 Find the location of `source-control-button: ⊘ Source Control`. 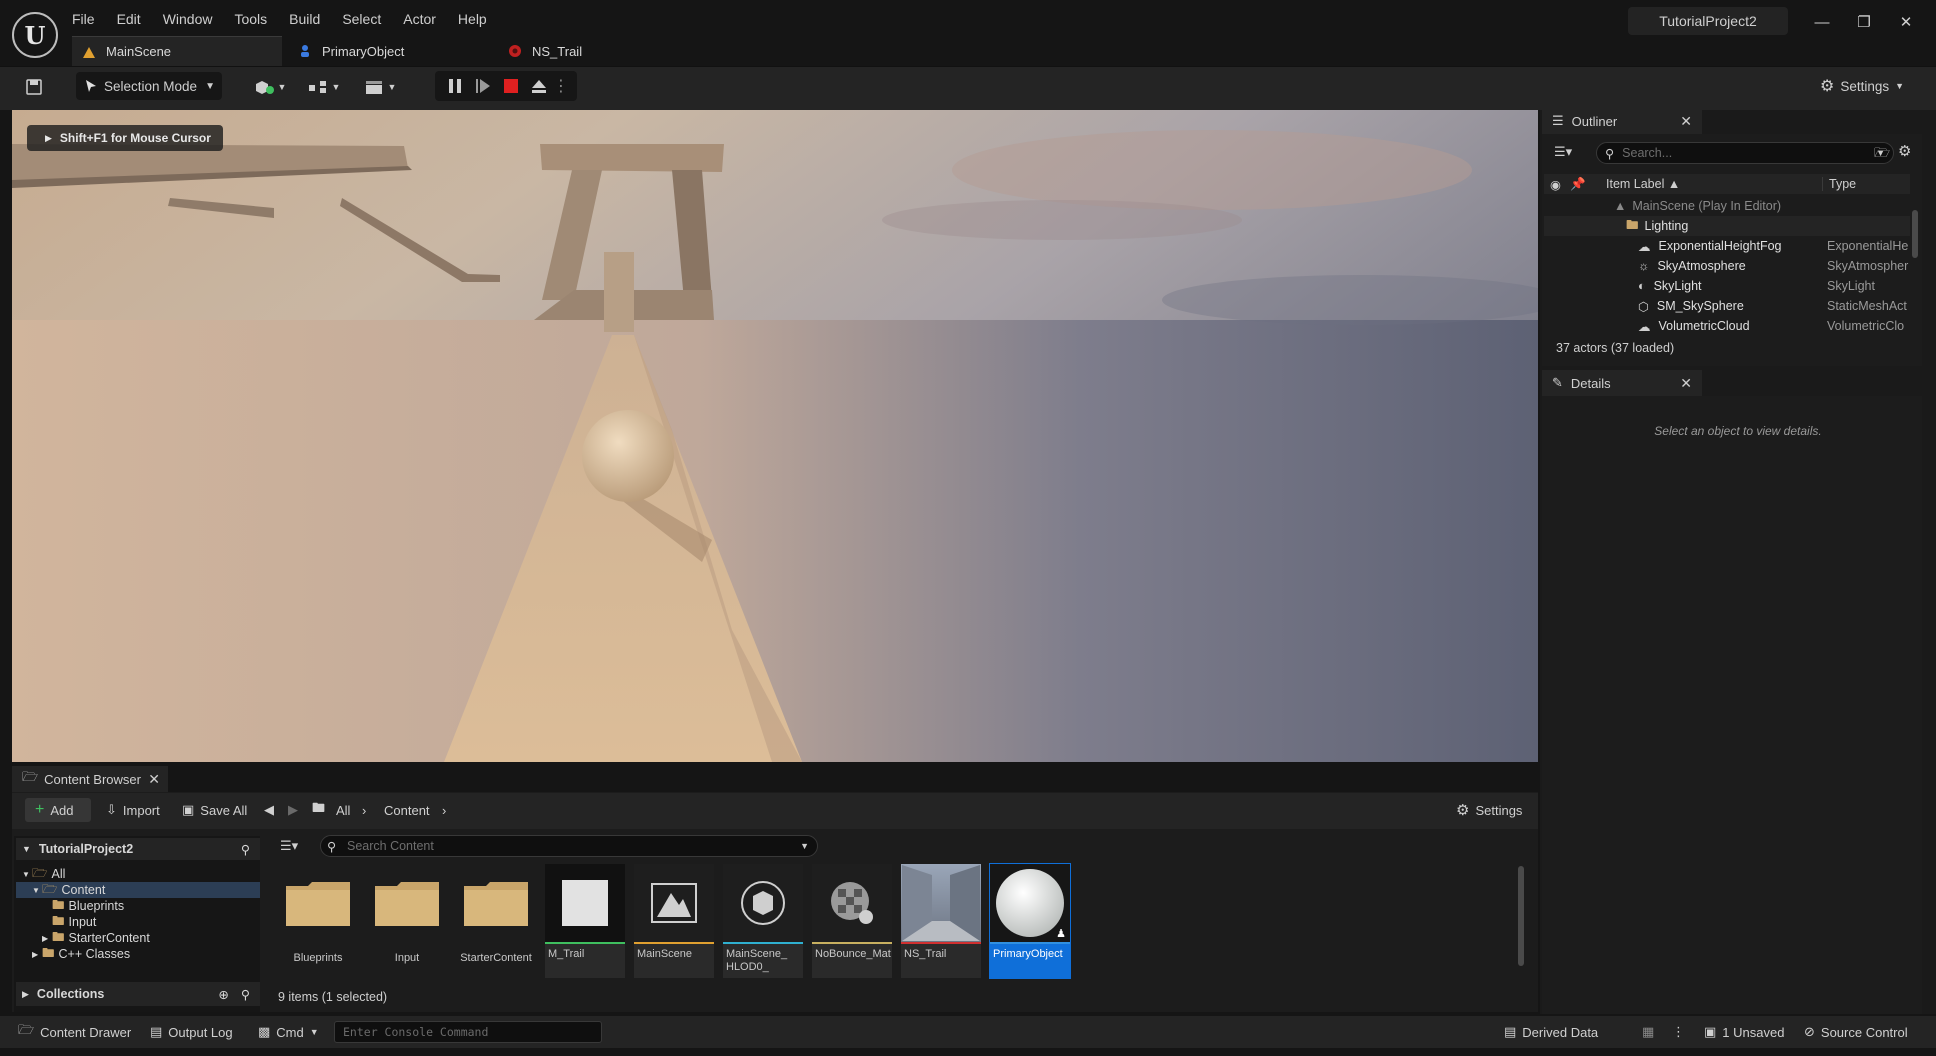

source-control-button: ⊘ Source Control is located at coordinates (1856, 1032).